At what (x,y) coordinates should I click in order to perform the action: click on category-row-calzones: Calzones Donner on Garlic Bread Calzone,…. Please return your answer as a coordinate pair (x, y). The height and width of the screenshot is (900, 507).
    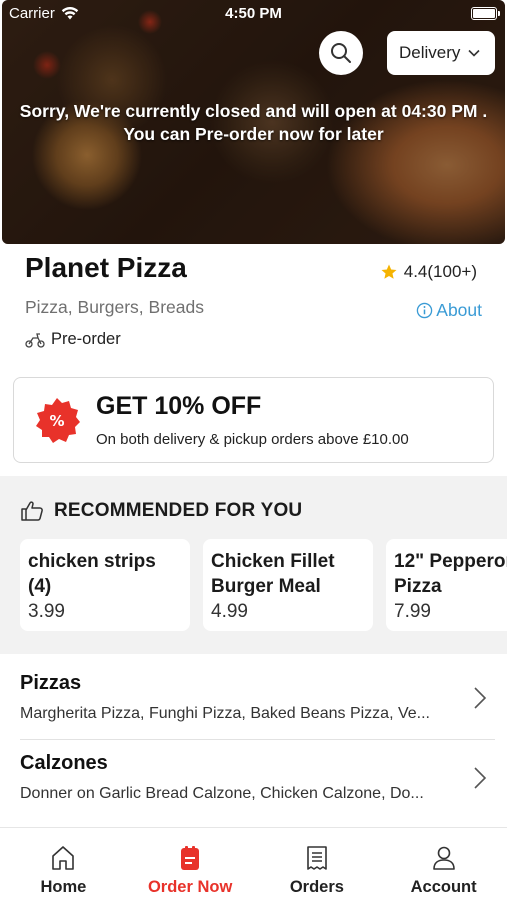
    Looking at the image, I should click on (253, 780).